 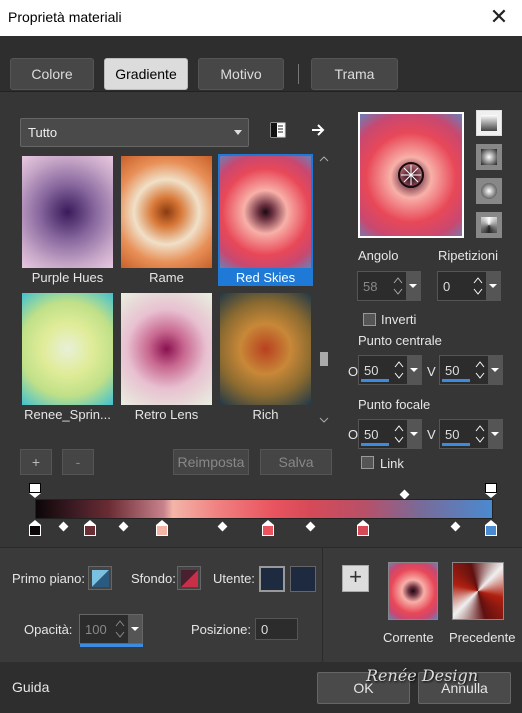 I want to click on gradient-thumb-red-skies: Red Skies, so click(x=265, y=220).